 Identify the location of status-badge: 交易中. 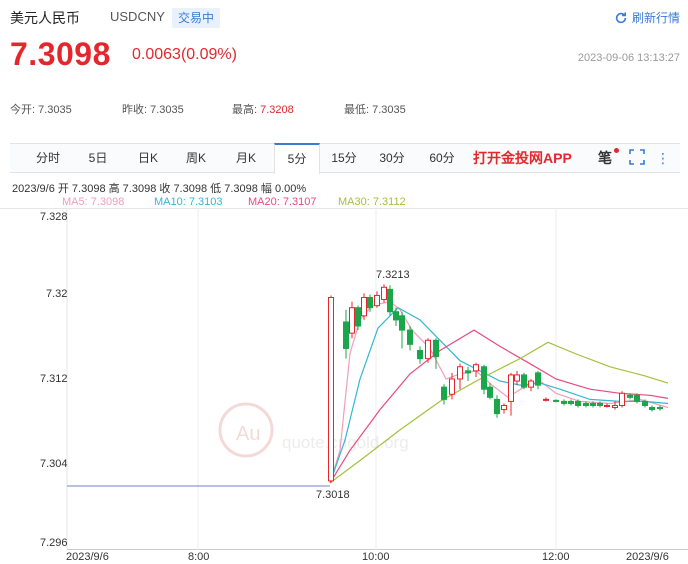
(196, 18).